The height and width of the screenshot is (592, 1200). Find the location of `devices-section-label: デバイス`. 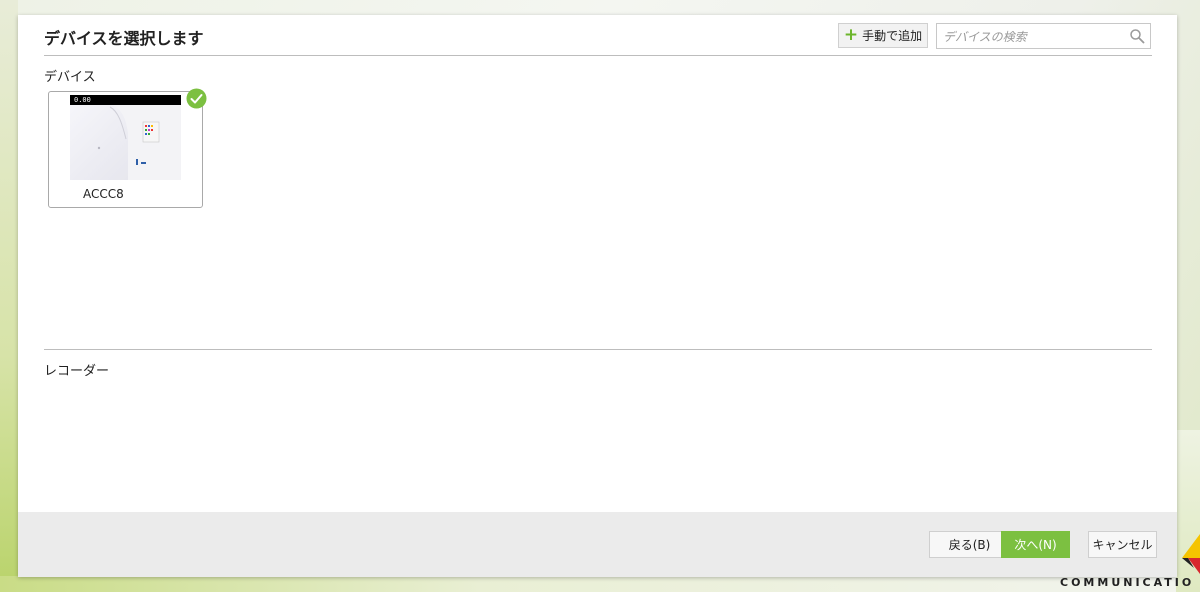

devices-section-label: デバイス is located at coordinates (70, 77).